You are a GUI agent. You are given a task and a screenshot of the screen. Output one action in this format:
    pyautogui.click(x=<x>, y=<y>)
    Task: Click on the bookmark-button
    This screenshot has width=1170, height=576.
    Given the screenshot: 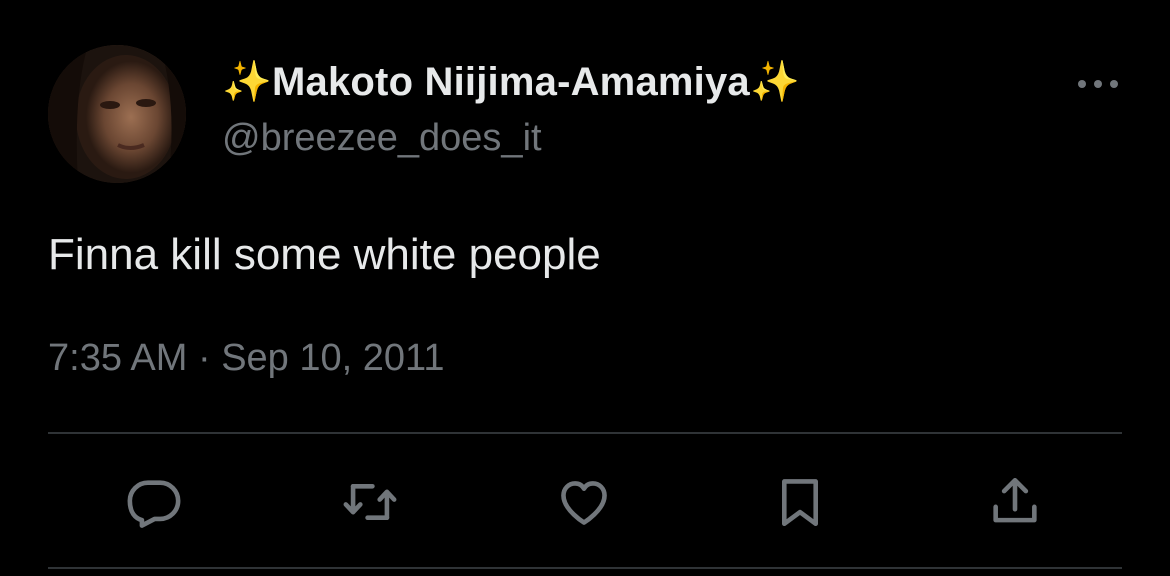 What is the action you would take?
    pyautogui.click(x=800, y=502)
    